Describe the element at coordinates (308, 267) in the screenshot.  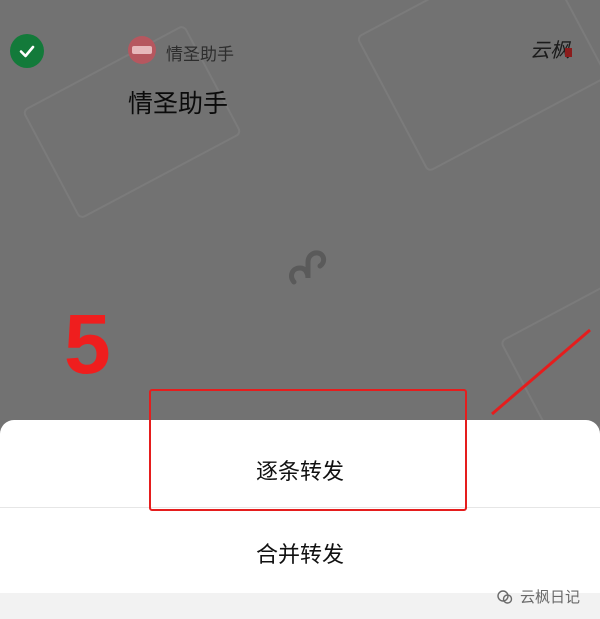
I see `mini-program-icon` at that location.